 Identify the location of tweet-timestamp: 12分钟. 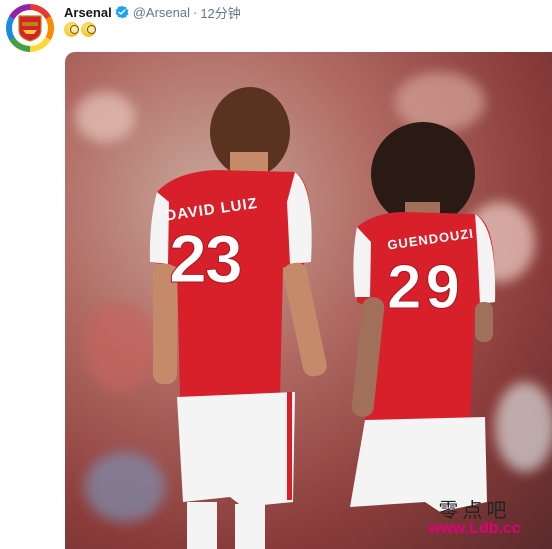
(220, 12).